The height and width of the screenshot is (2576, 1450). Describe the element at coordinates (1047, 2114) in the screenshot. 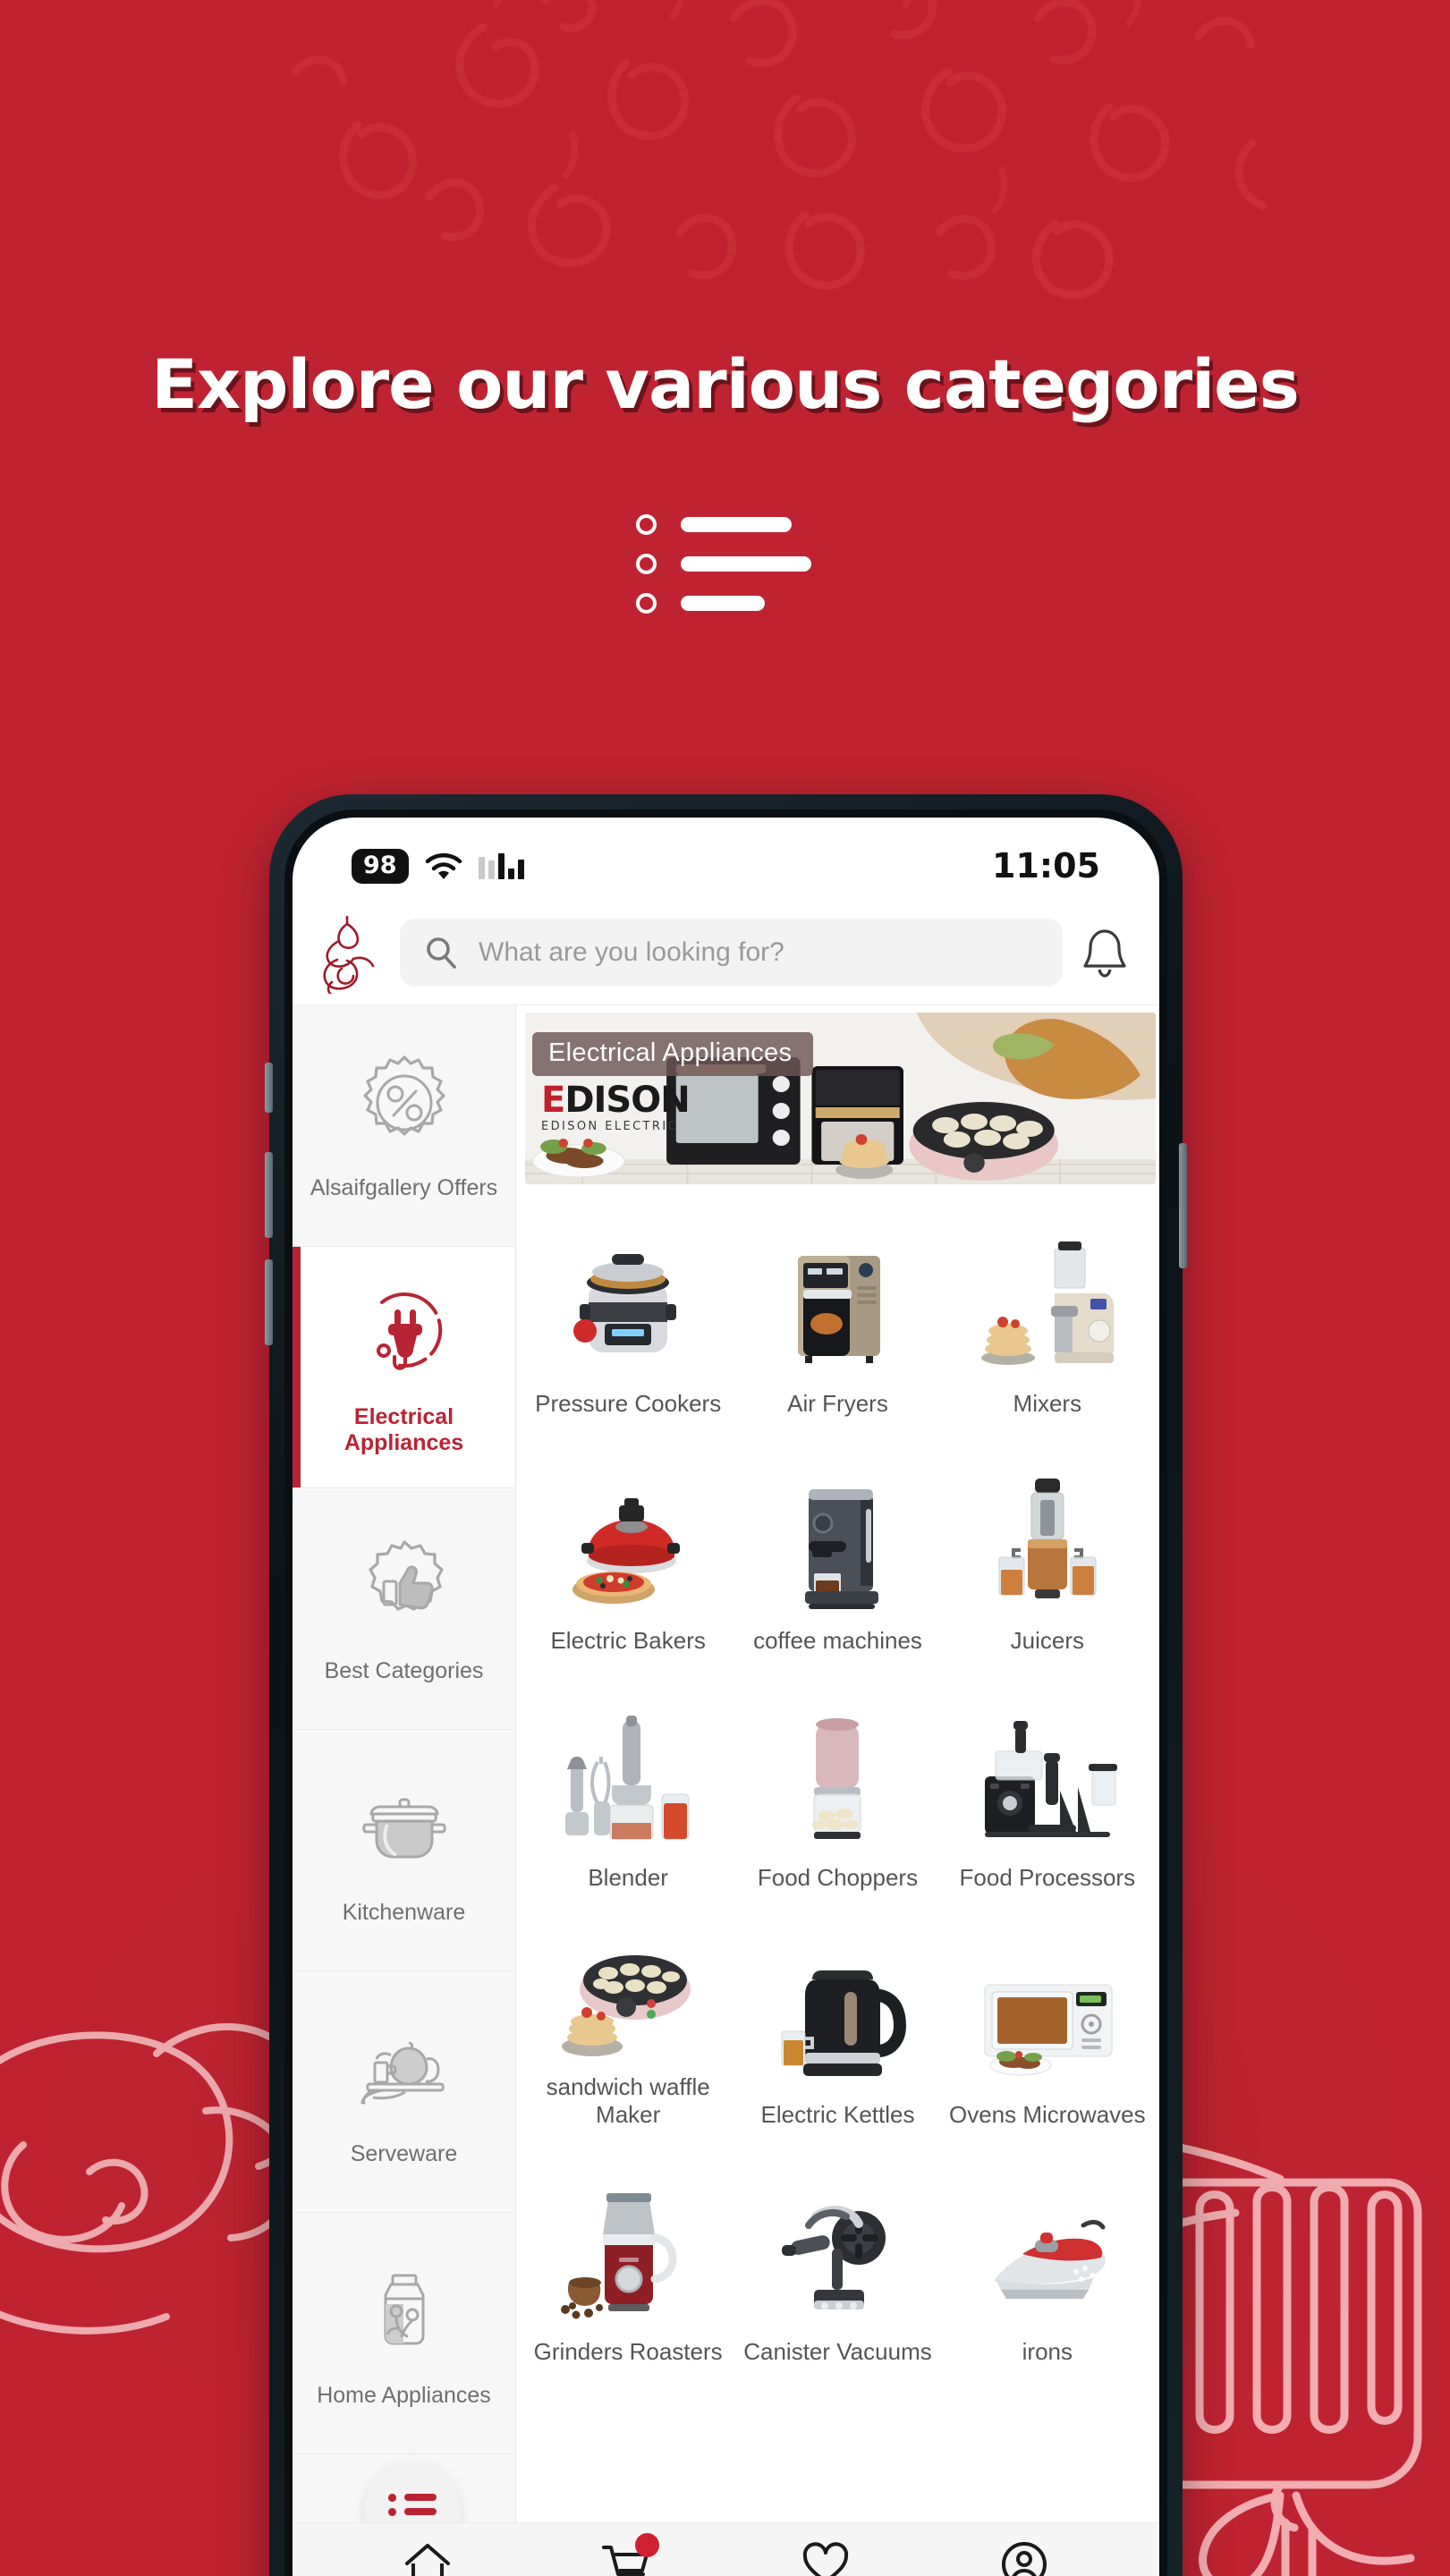

I see `subcategory-label: Ovens Microwaves` at that location.